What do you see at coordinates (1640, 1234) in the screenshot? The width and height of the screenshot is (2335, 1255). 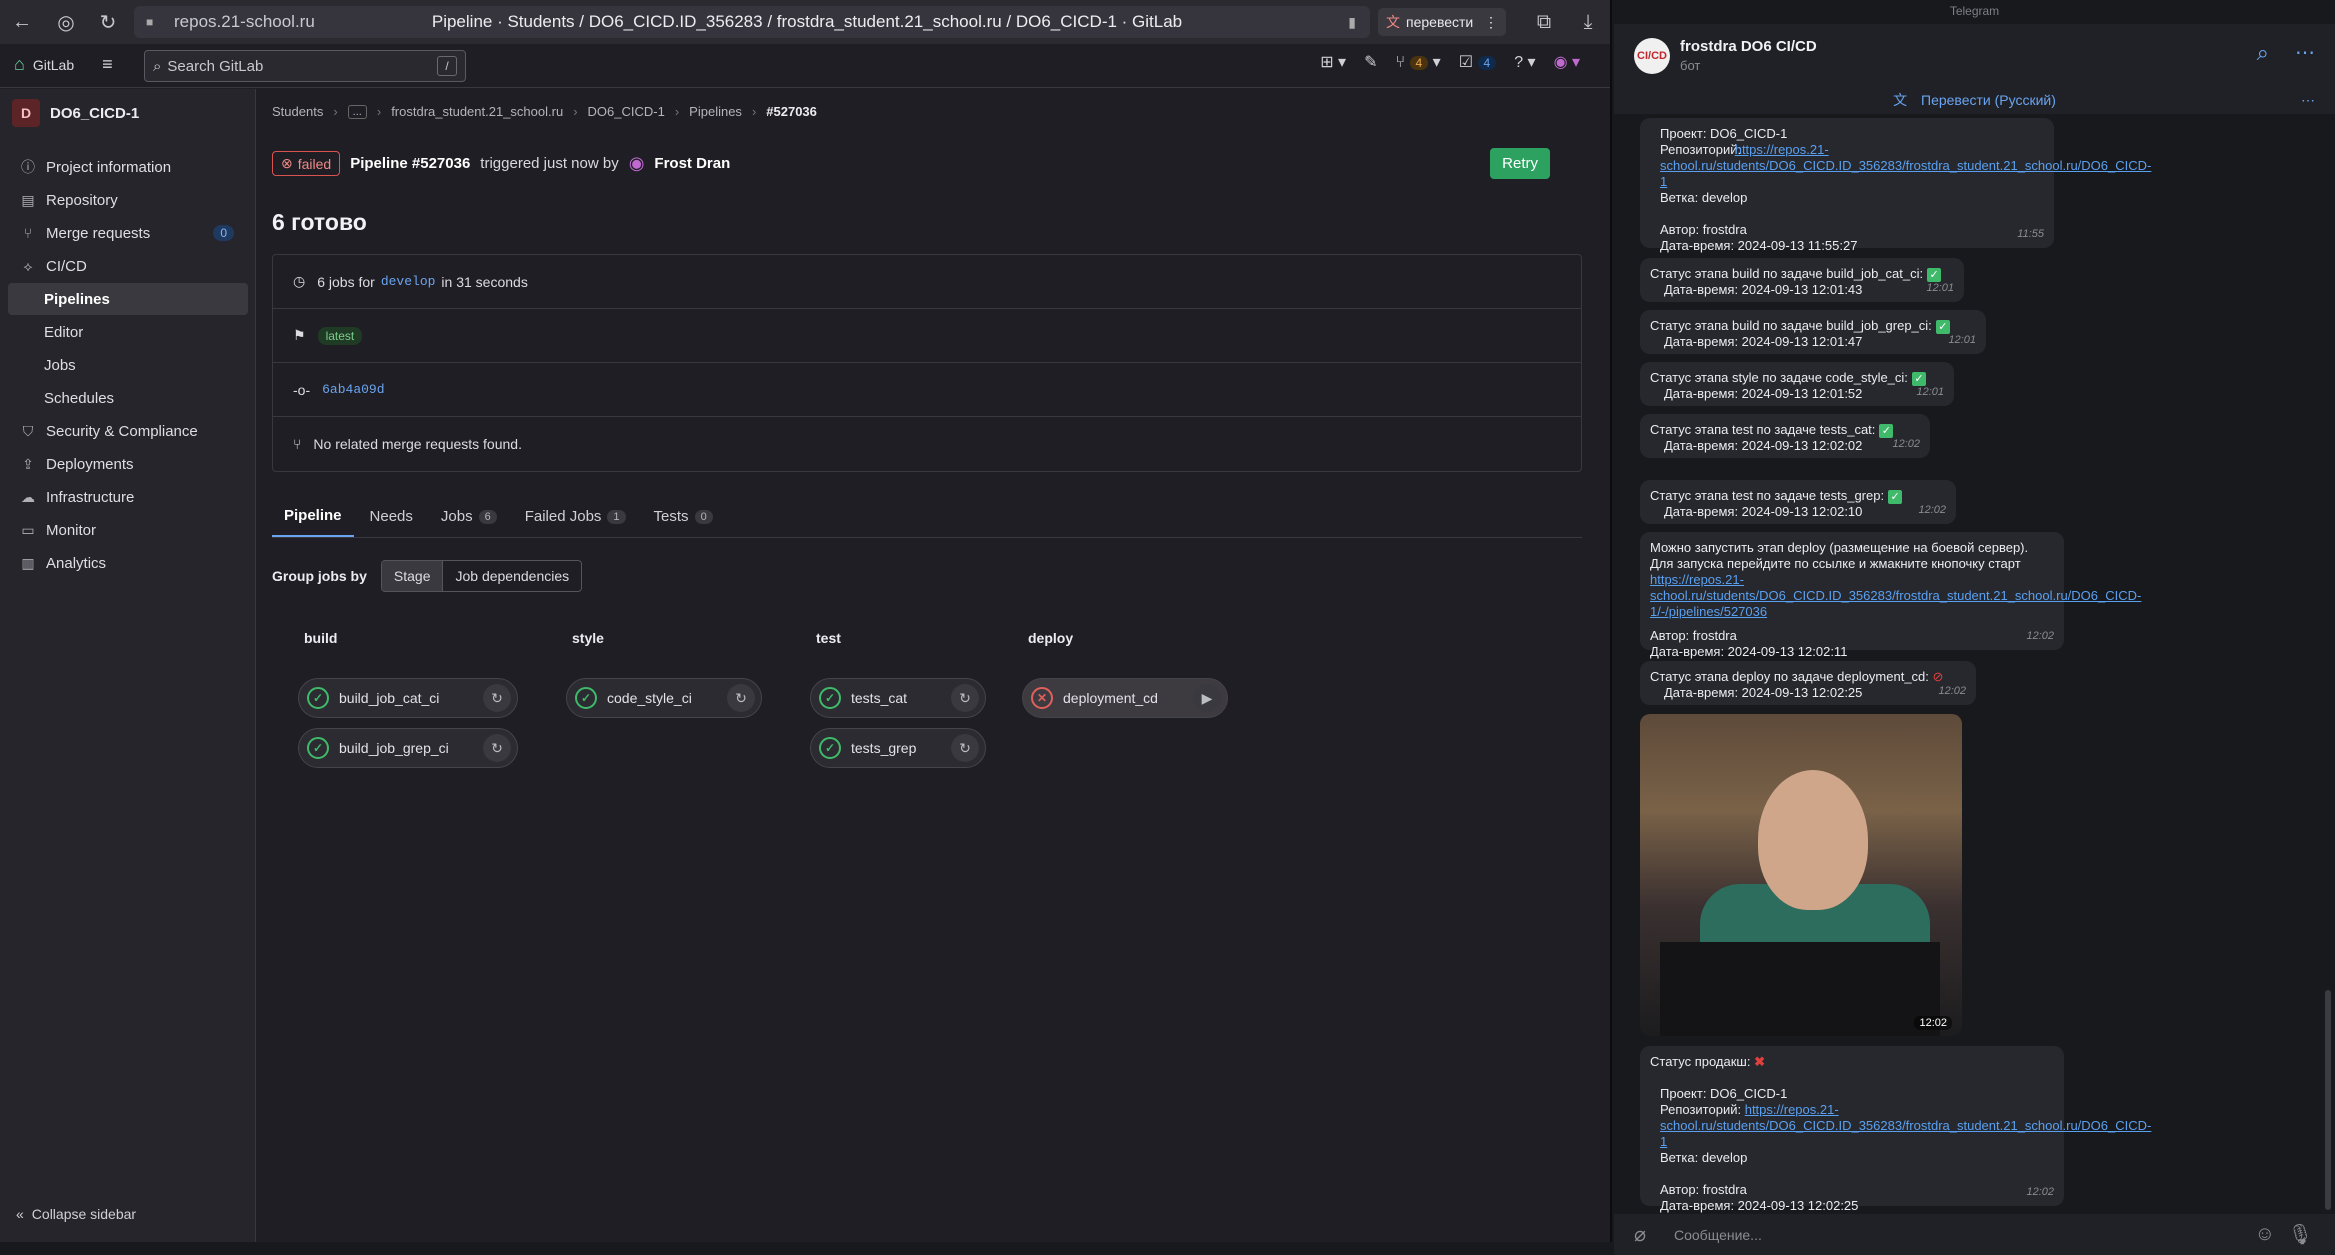 I see `attach-icon: ⌀` at bounding box center [1640, 1234].